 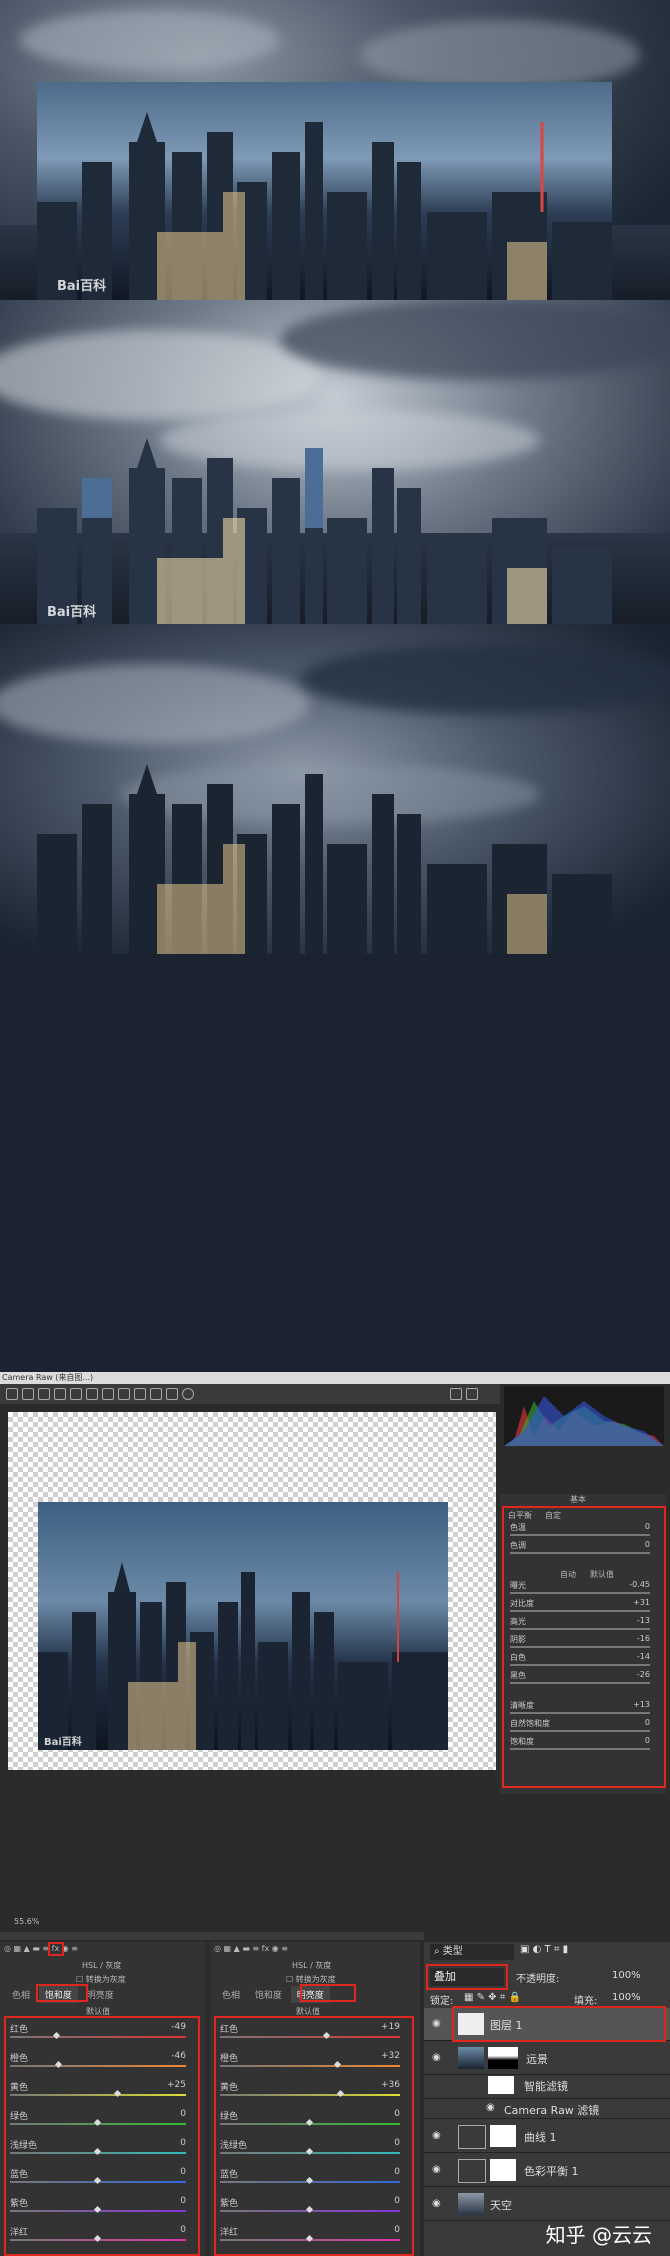 I want to click on layer-name: 天空, so click(x=501, y=2205).